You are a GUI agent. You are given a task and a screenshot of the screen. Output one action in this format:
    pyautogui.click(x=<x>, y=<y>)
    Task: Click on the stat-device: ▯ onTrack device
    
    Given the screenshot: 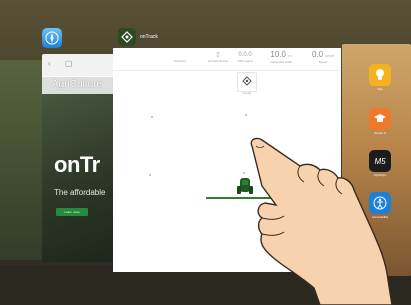 What is the action you would take?
    pyautogui.click(x=218, y=57)
    